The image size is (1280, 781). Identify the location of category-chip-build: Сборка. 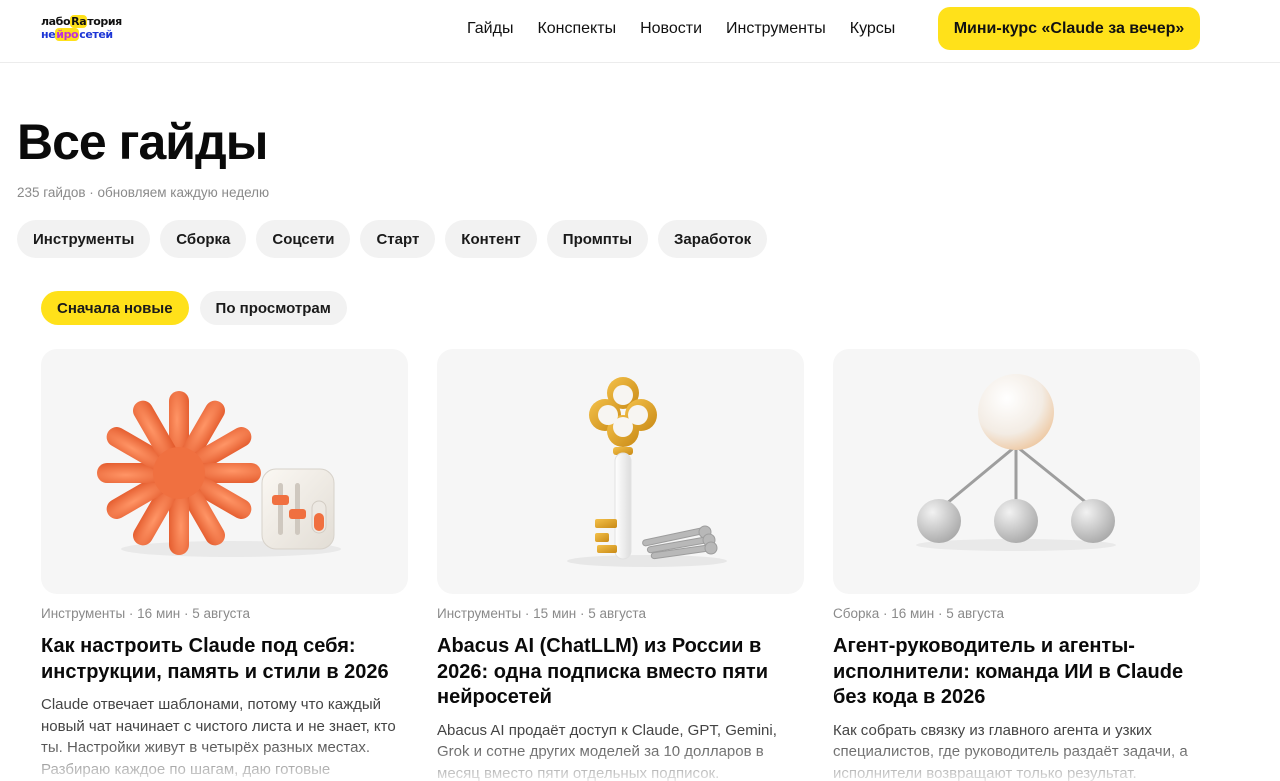
(203, 239).